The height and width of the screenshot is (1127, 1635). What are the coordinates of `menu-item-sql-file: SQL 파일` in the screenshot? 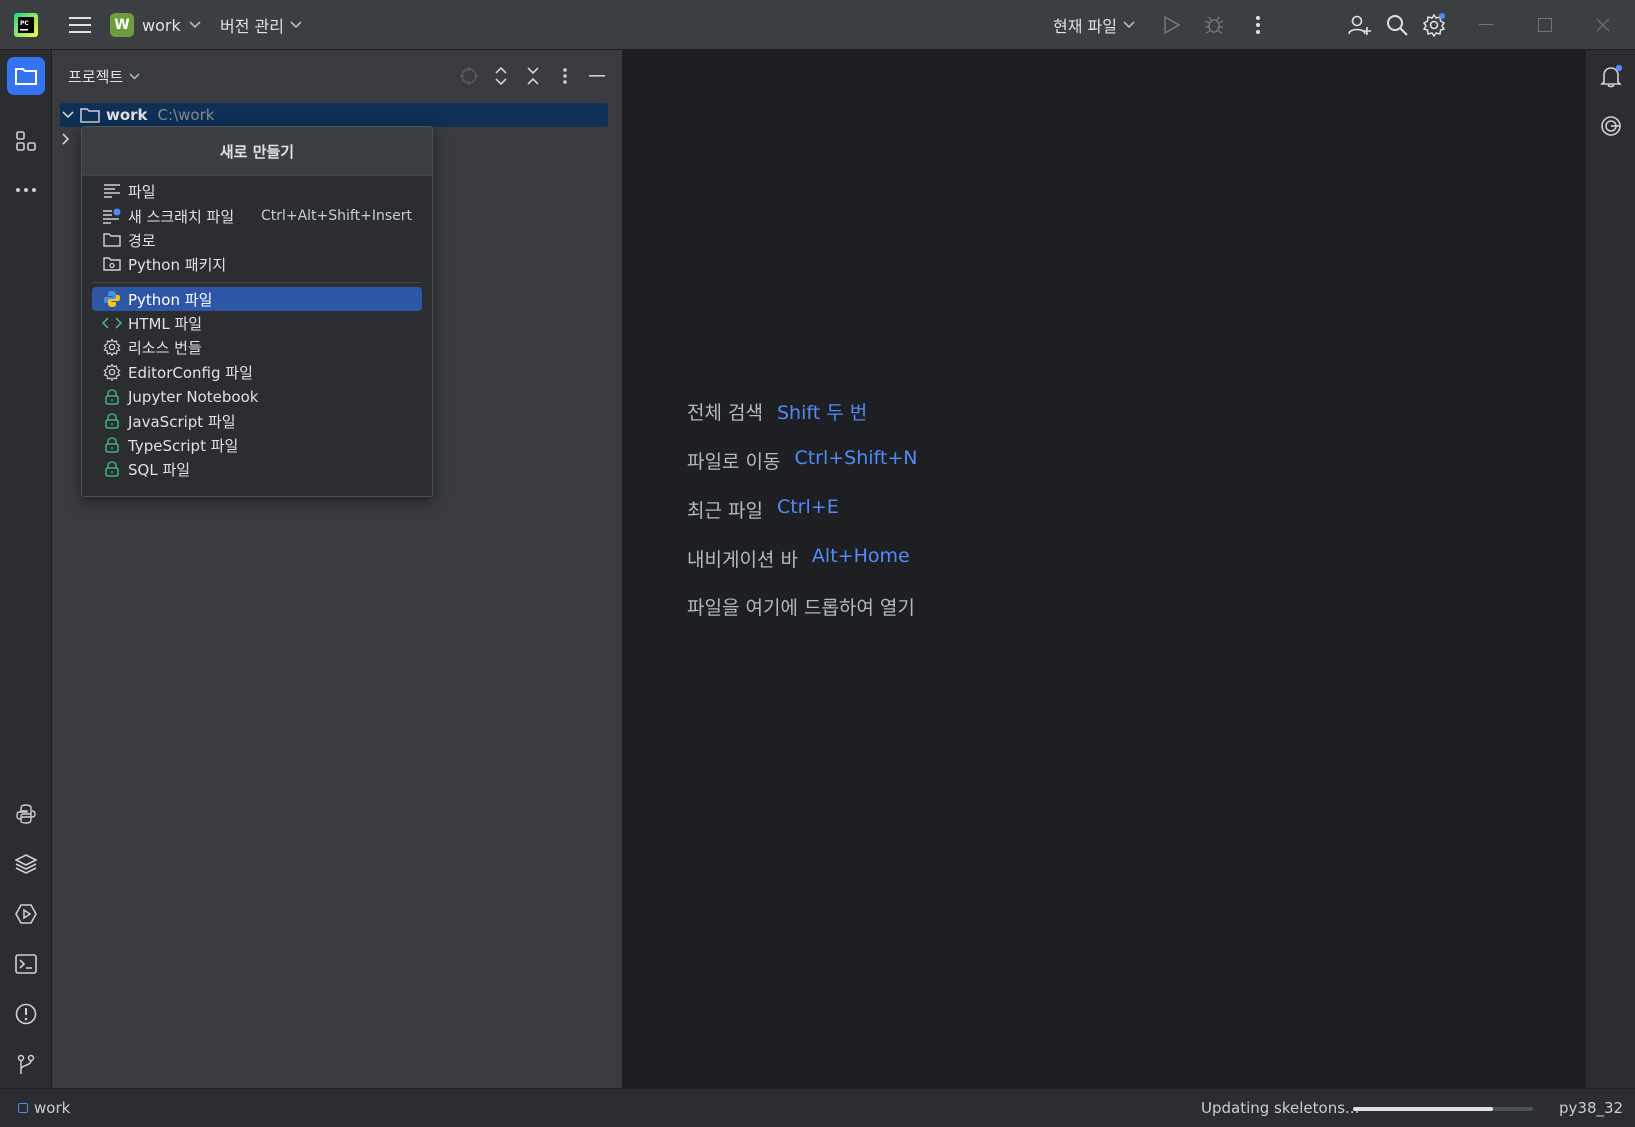 It's located at (257, 469).